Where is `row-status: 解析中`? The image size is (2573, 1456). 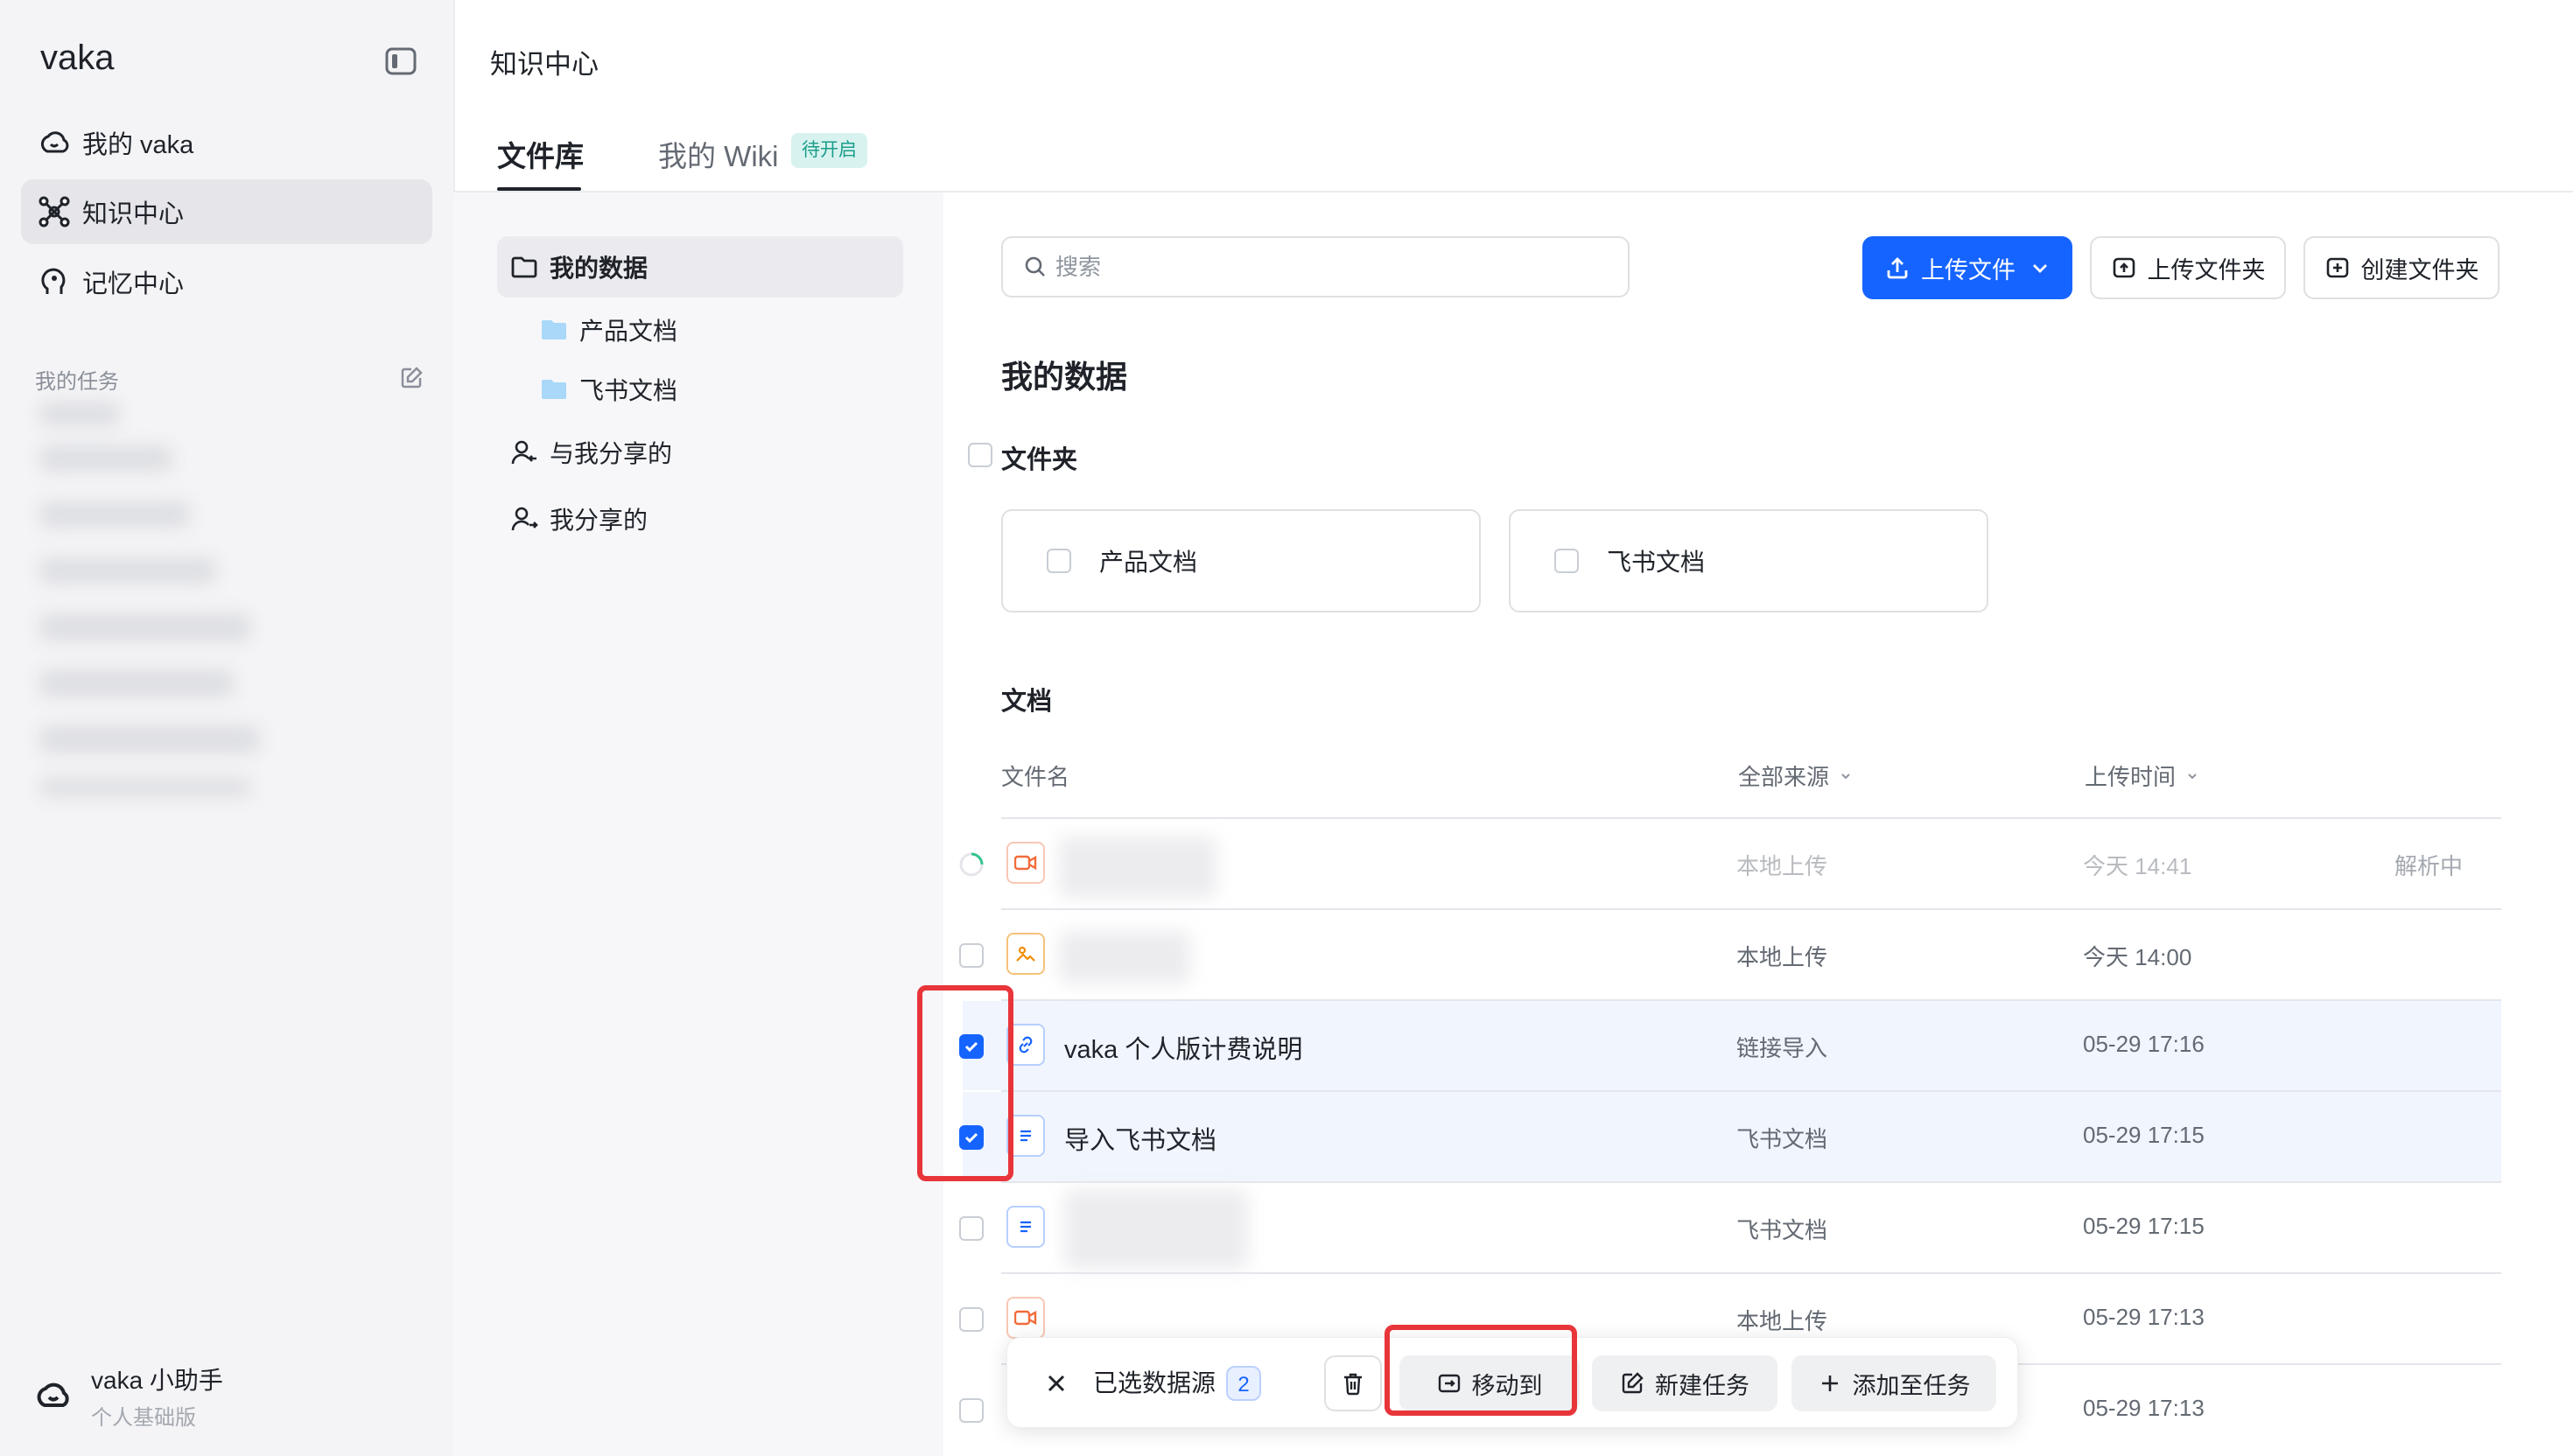
row-status: 解析中 is located at coordinates (2429, 866).